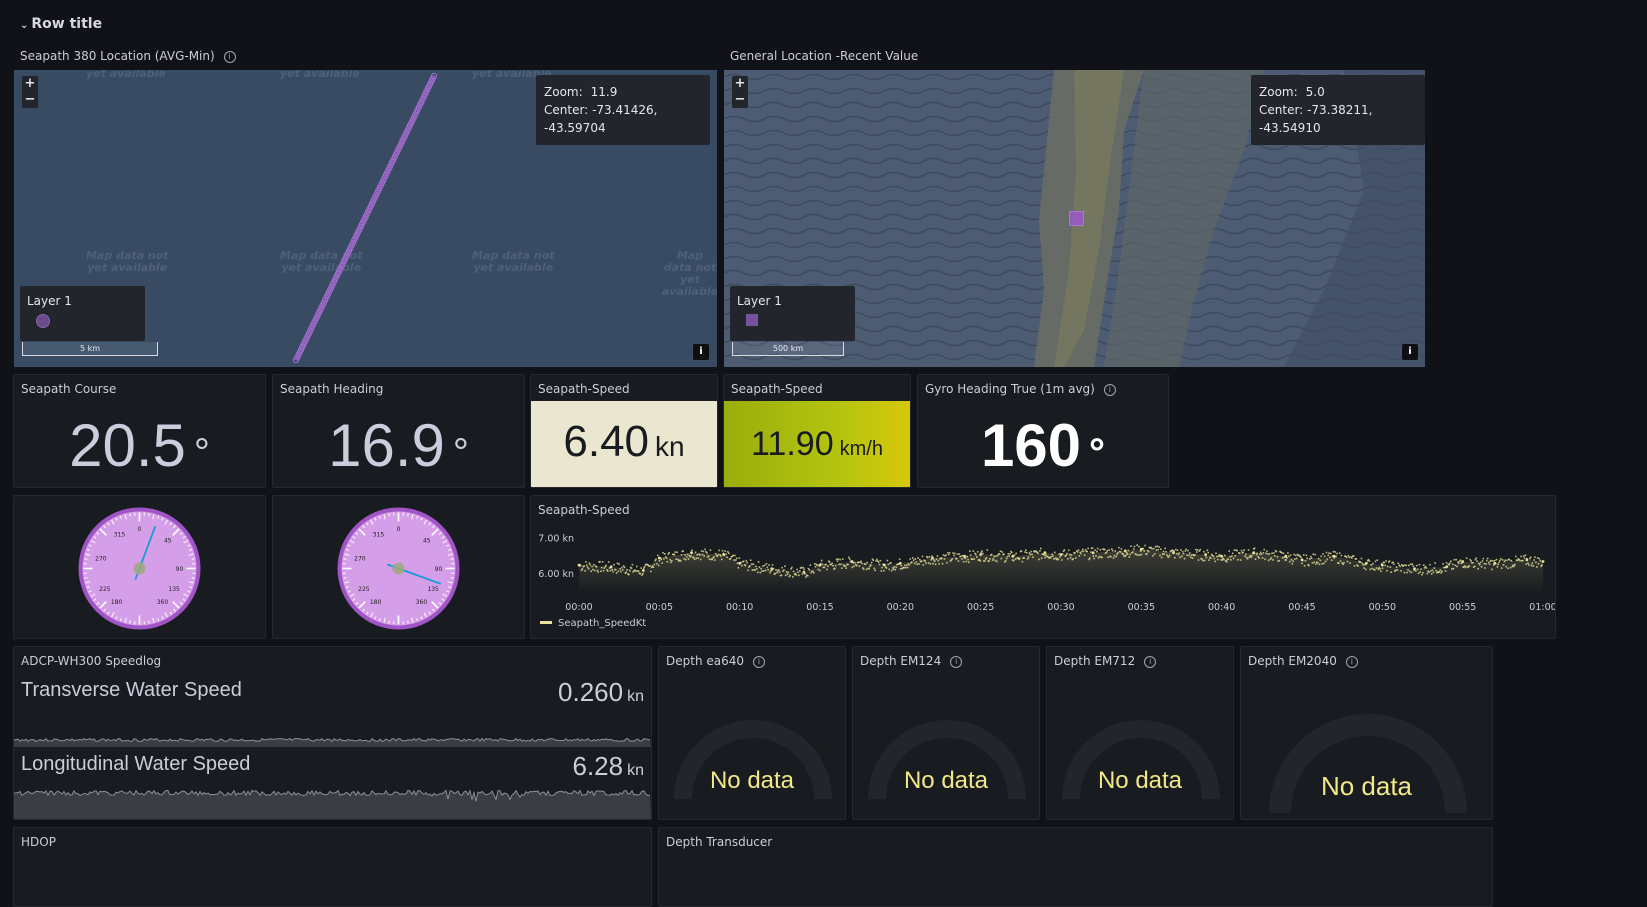 The image size is (1647, 907). What do you see at coordinates (1140, 733) in the screenshot?
I see `gauge-depth-em712: Depth EM712i No data` at bounding box center [1140, 733].